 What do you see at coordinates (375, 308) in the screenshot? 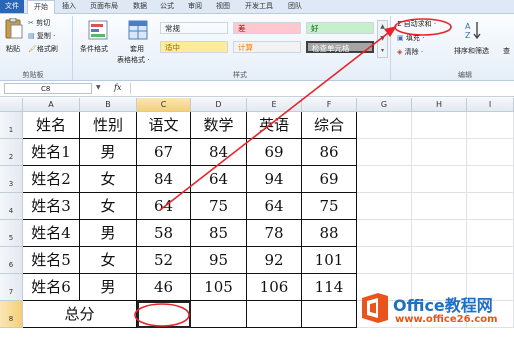
I see `office-logo` at bounding box center [375, 308].